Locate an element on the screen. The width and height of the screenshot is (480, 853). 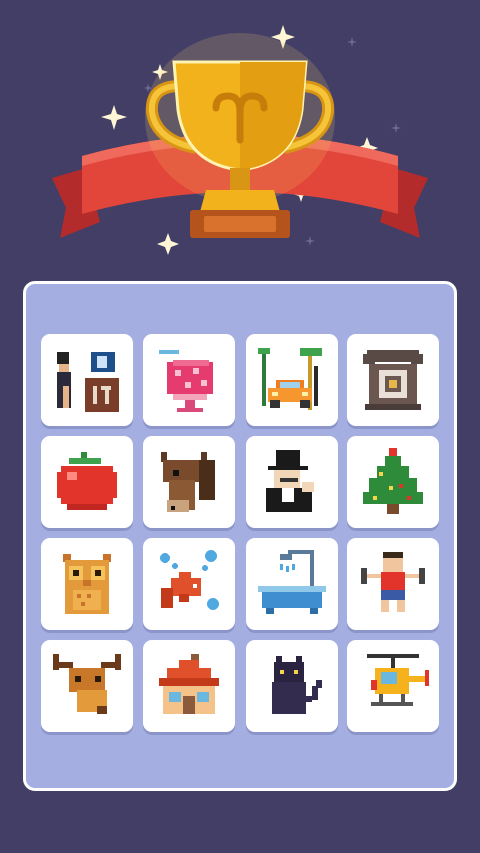
man-in-top-hat-icon is located at coordinates (290, 481).